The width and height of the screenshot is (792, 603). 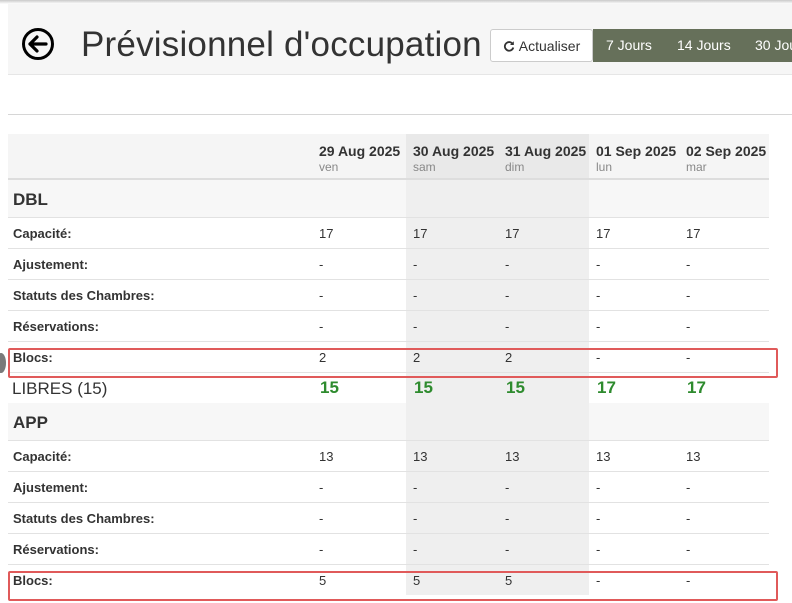 I want to click on table-row: Réservations: - - - - -, so click(x=388, y=548).